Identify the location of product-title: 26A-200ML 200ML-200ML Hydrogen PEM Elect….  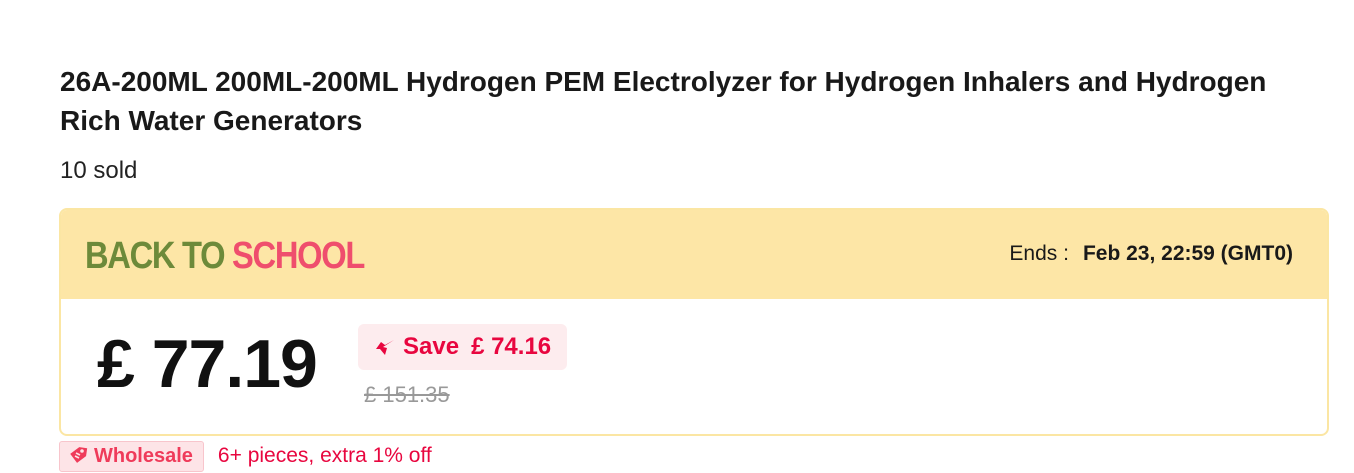
(663, 101).